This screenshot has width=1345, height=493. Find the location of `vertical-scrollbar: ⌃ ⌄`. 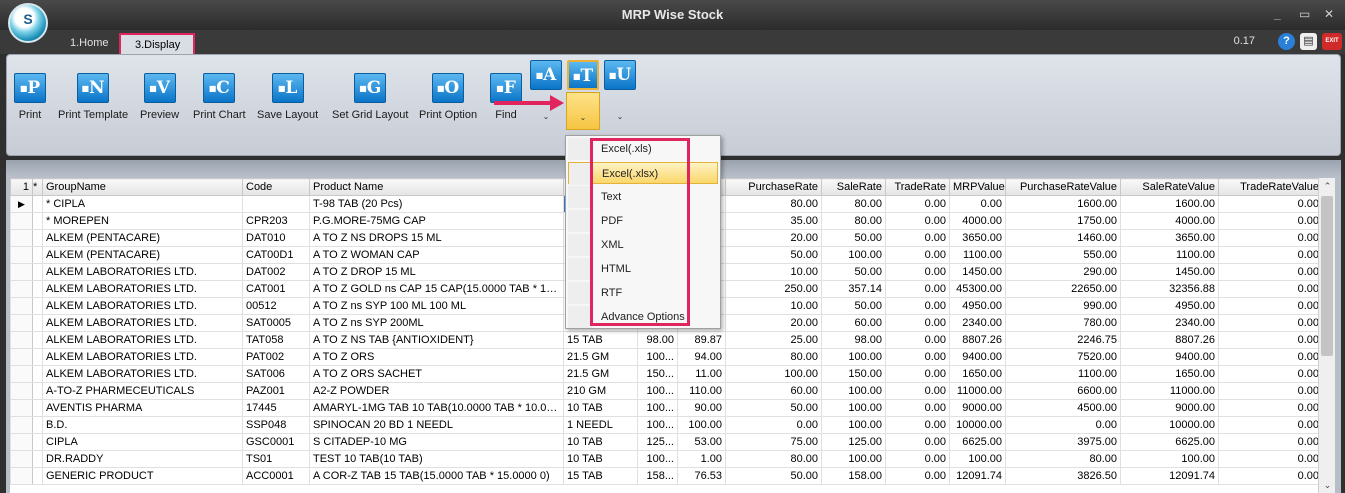

vertical-scrollbar: ⌃ ⌄ is located at coordinates (1326, 335).